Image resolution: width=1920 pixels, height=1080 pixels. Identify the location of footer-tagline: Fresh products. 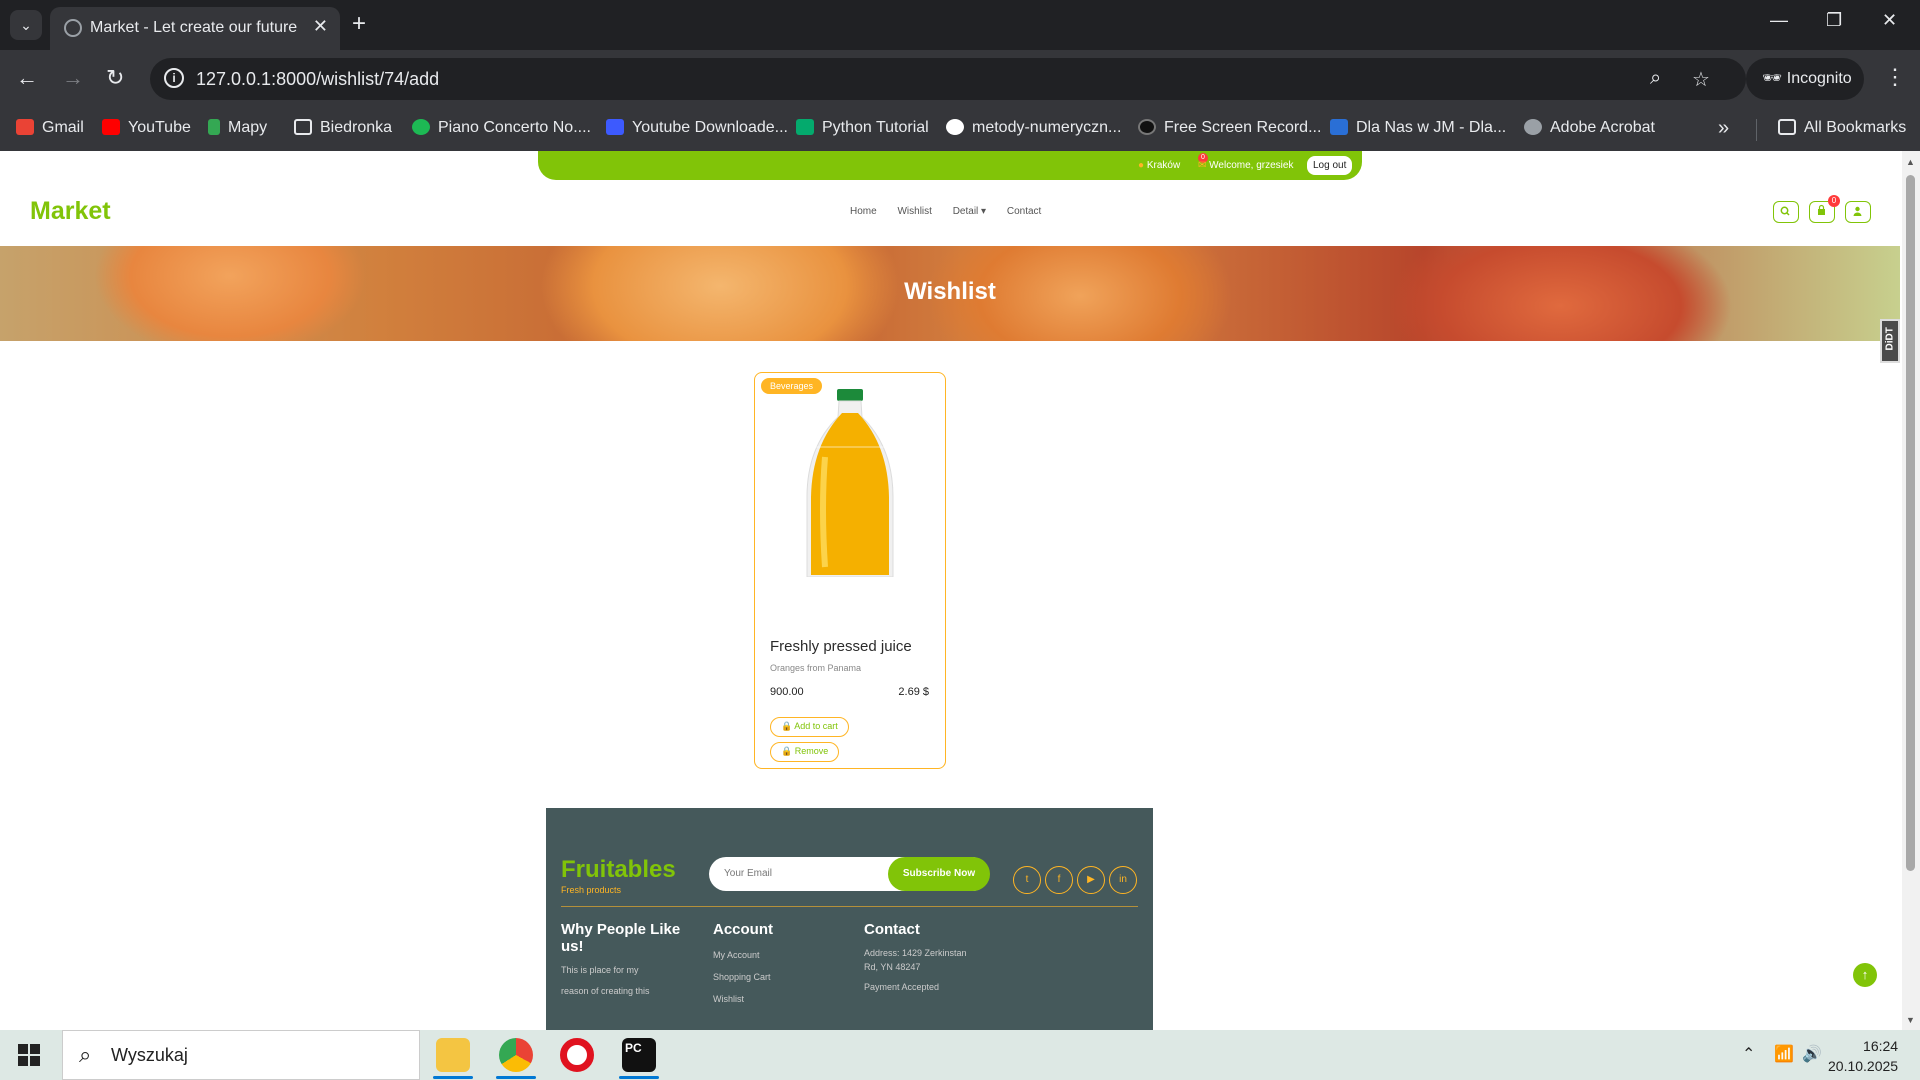
(591, 890).